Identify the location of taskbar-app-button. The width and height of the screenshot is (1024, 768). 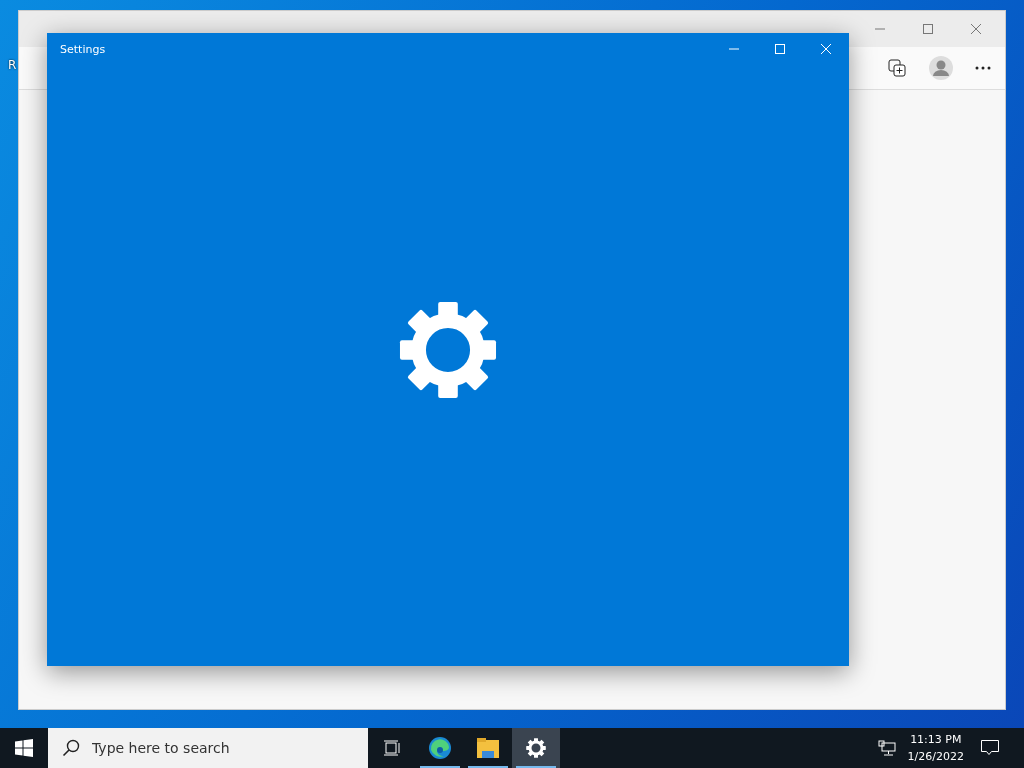
(536, 748).